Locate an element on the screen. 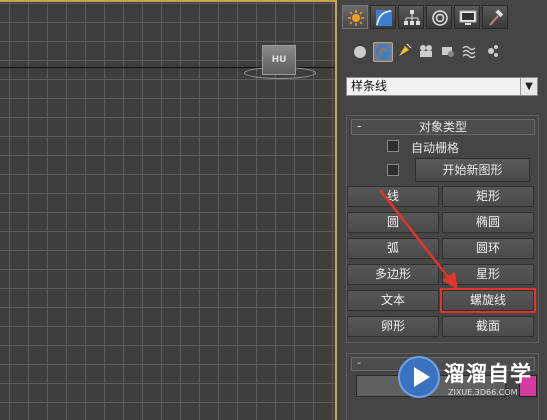 Image resolution: width=547 pixels, height=420 pixels. watermark: 溜溜自学 ZIXUE.3D66.COM is located at coordinates (472, 380).